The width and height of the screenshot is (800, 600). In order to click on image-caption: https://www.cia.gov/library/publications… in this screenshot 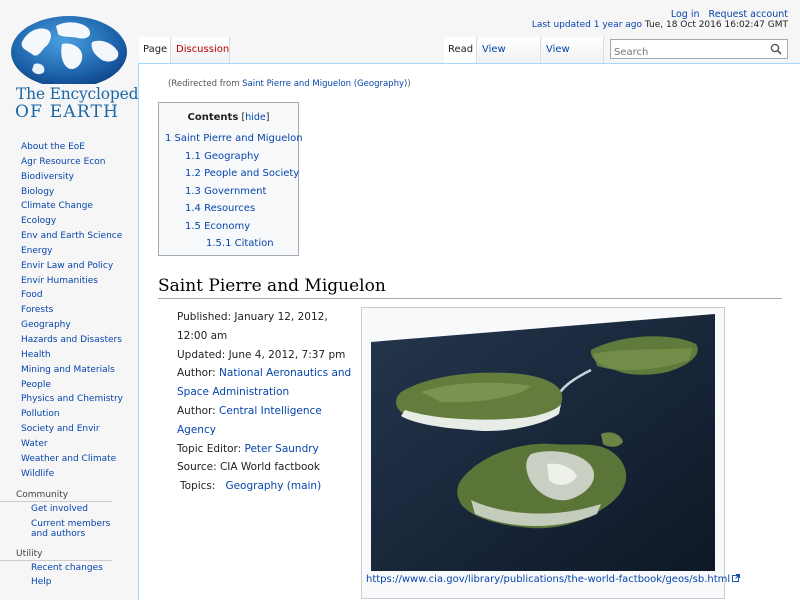, I will do `click(553, 579)`.